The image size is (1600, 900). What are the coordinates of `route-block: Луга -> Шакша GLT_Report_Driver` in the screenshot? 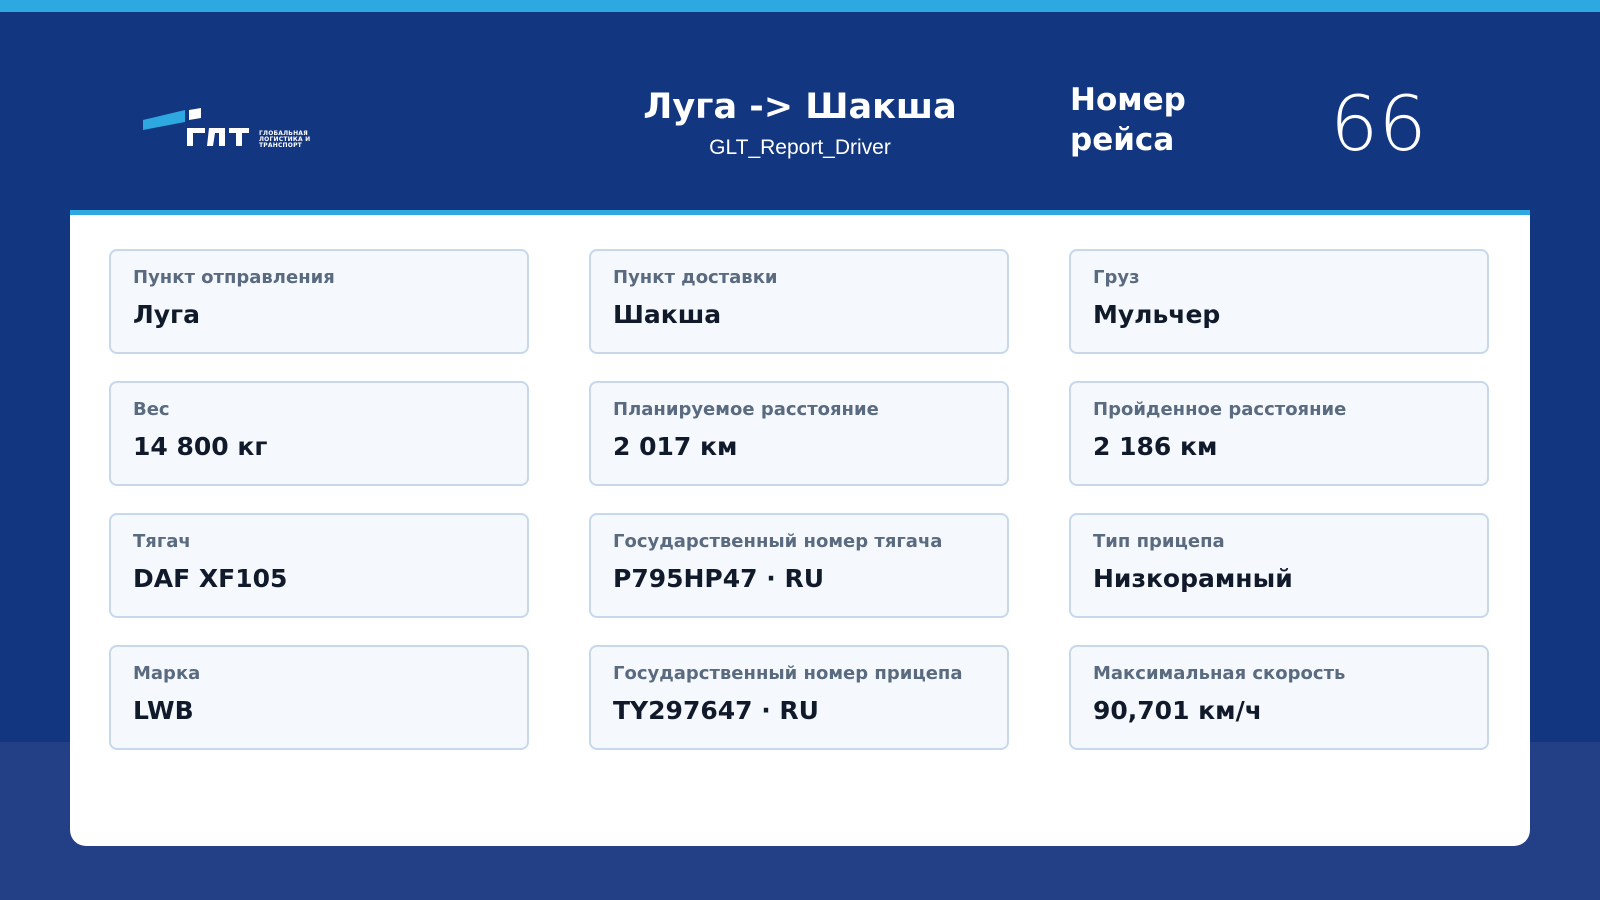 It's located at (800, 123).